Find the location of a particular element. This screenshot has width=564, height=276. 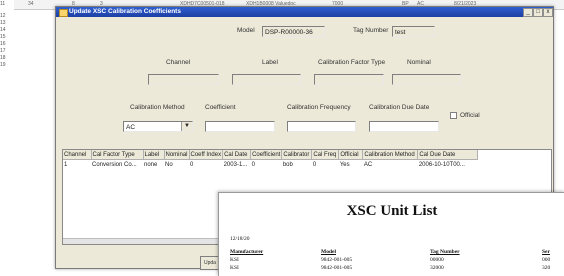

dialog-title: Update XSC Calibration Coefficients is located at coordinates (125, 11).